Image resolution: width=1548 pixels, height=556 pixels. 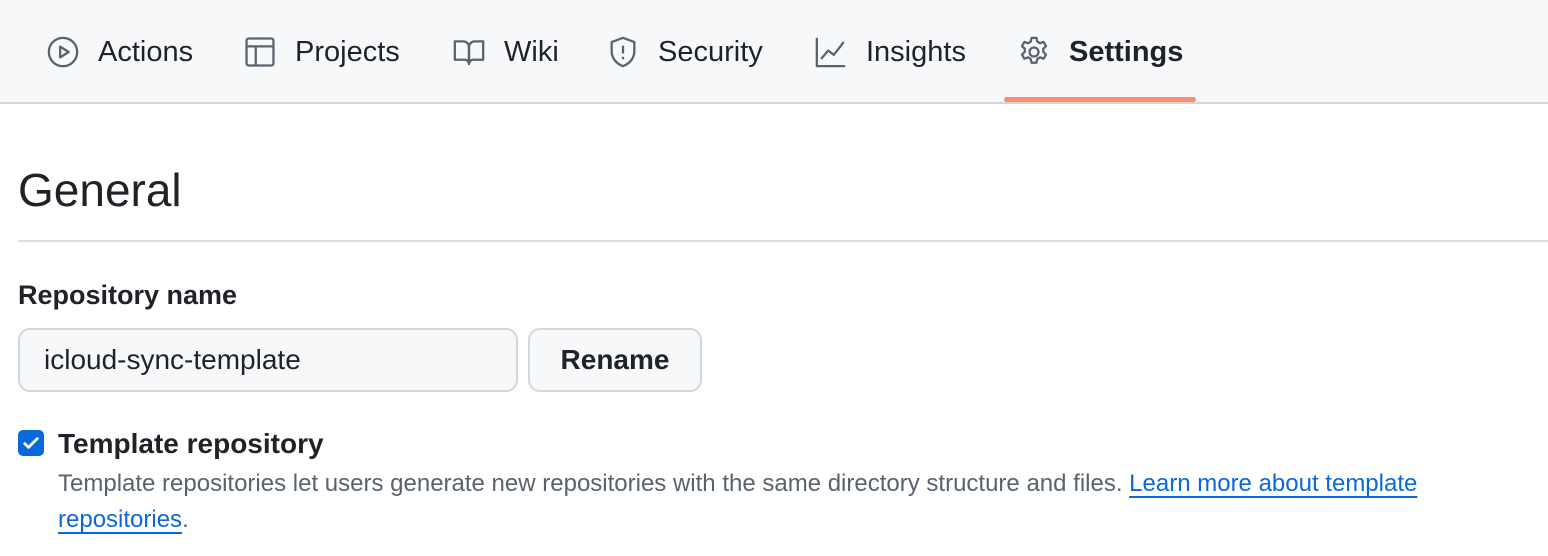 I want to click on book-icon, so click(x=469, y=52).